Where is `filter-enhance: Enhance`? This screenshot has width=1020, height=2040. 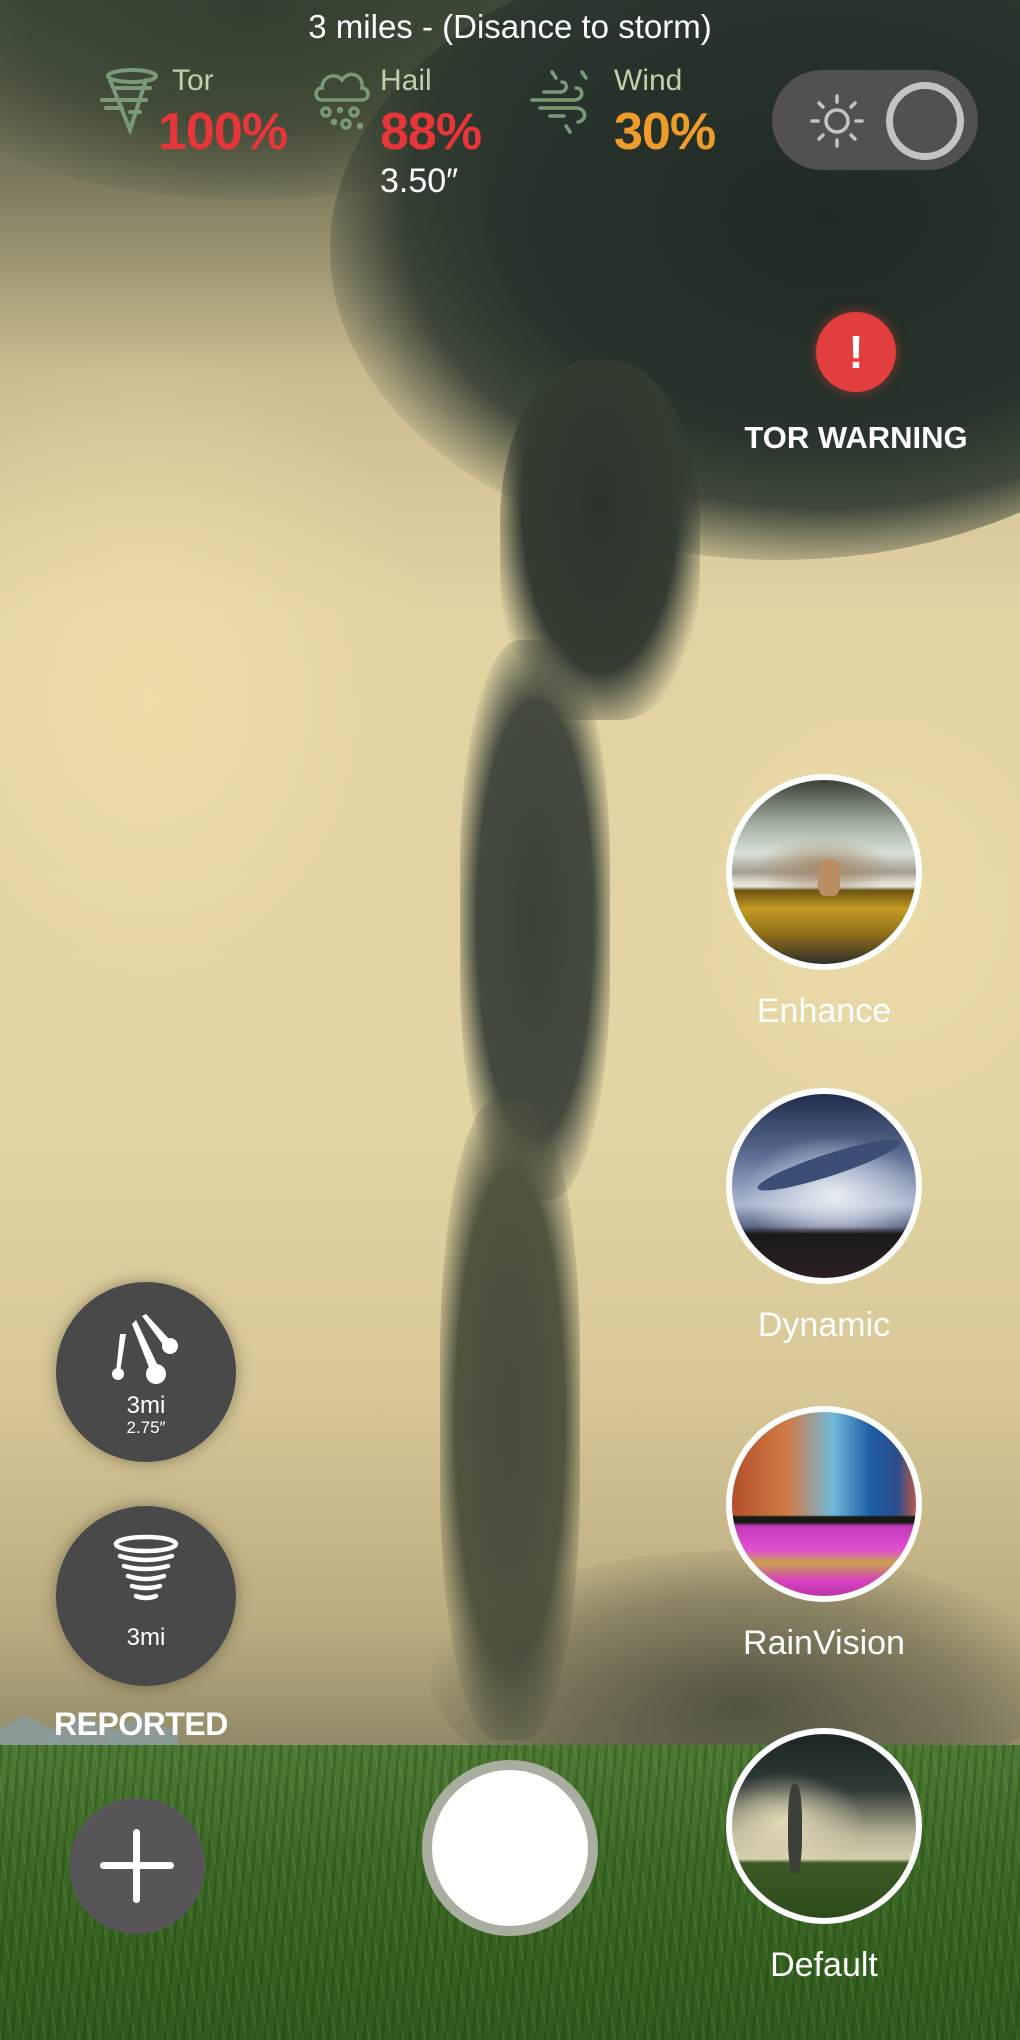 filter-enhance: Enhance is located at coordinates (824, 902).